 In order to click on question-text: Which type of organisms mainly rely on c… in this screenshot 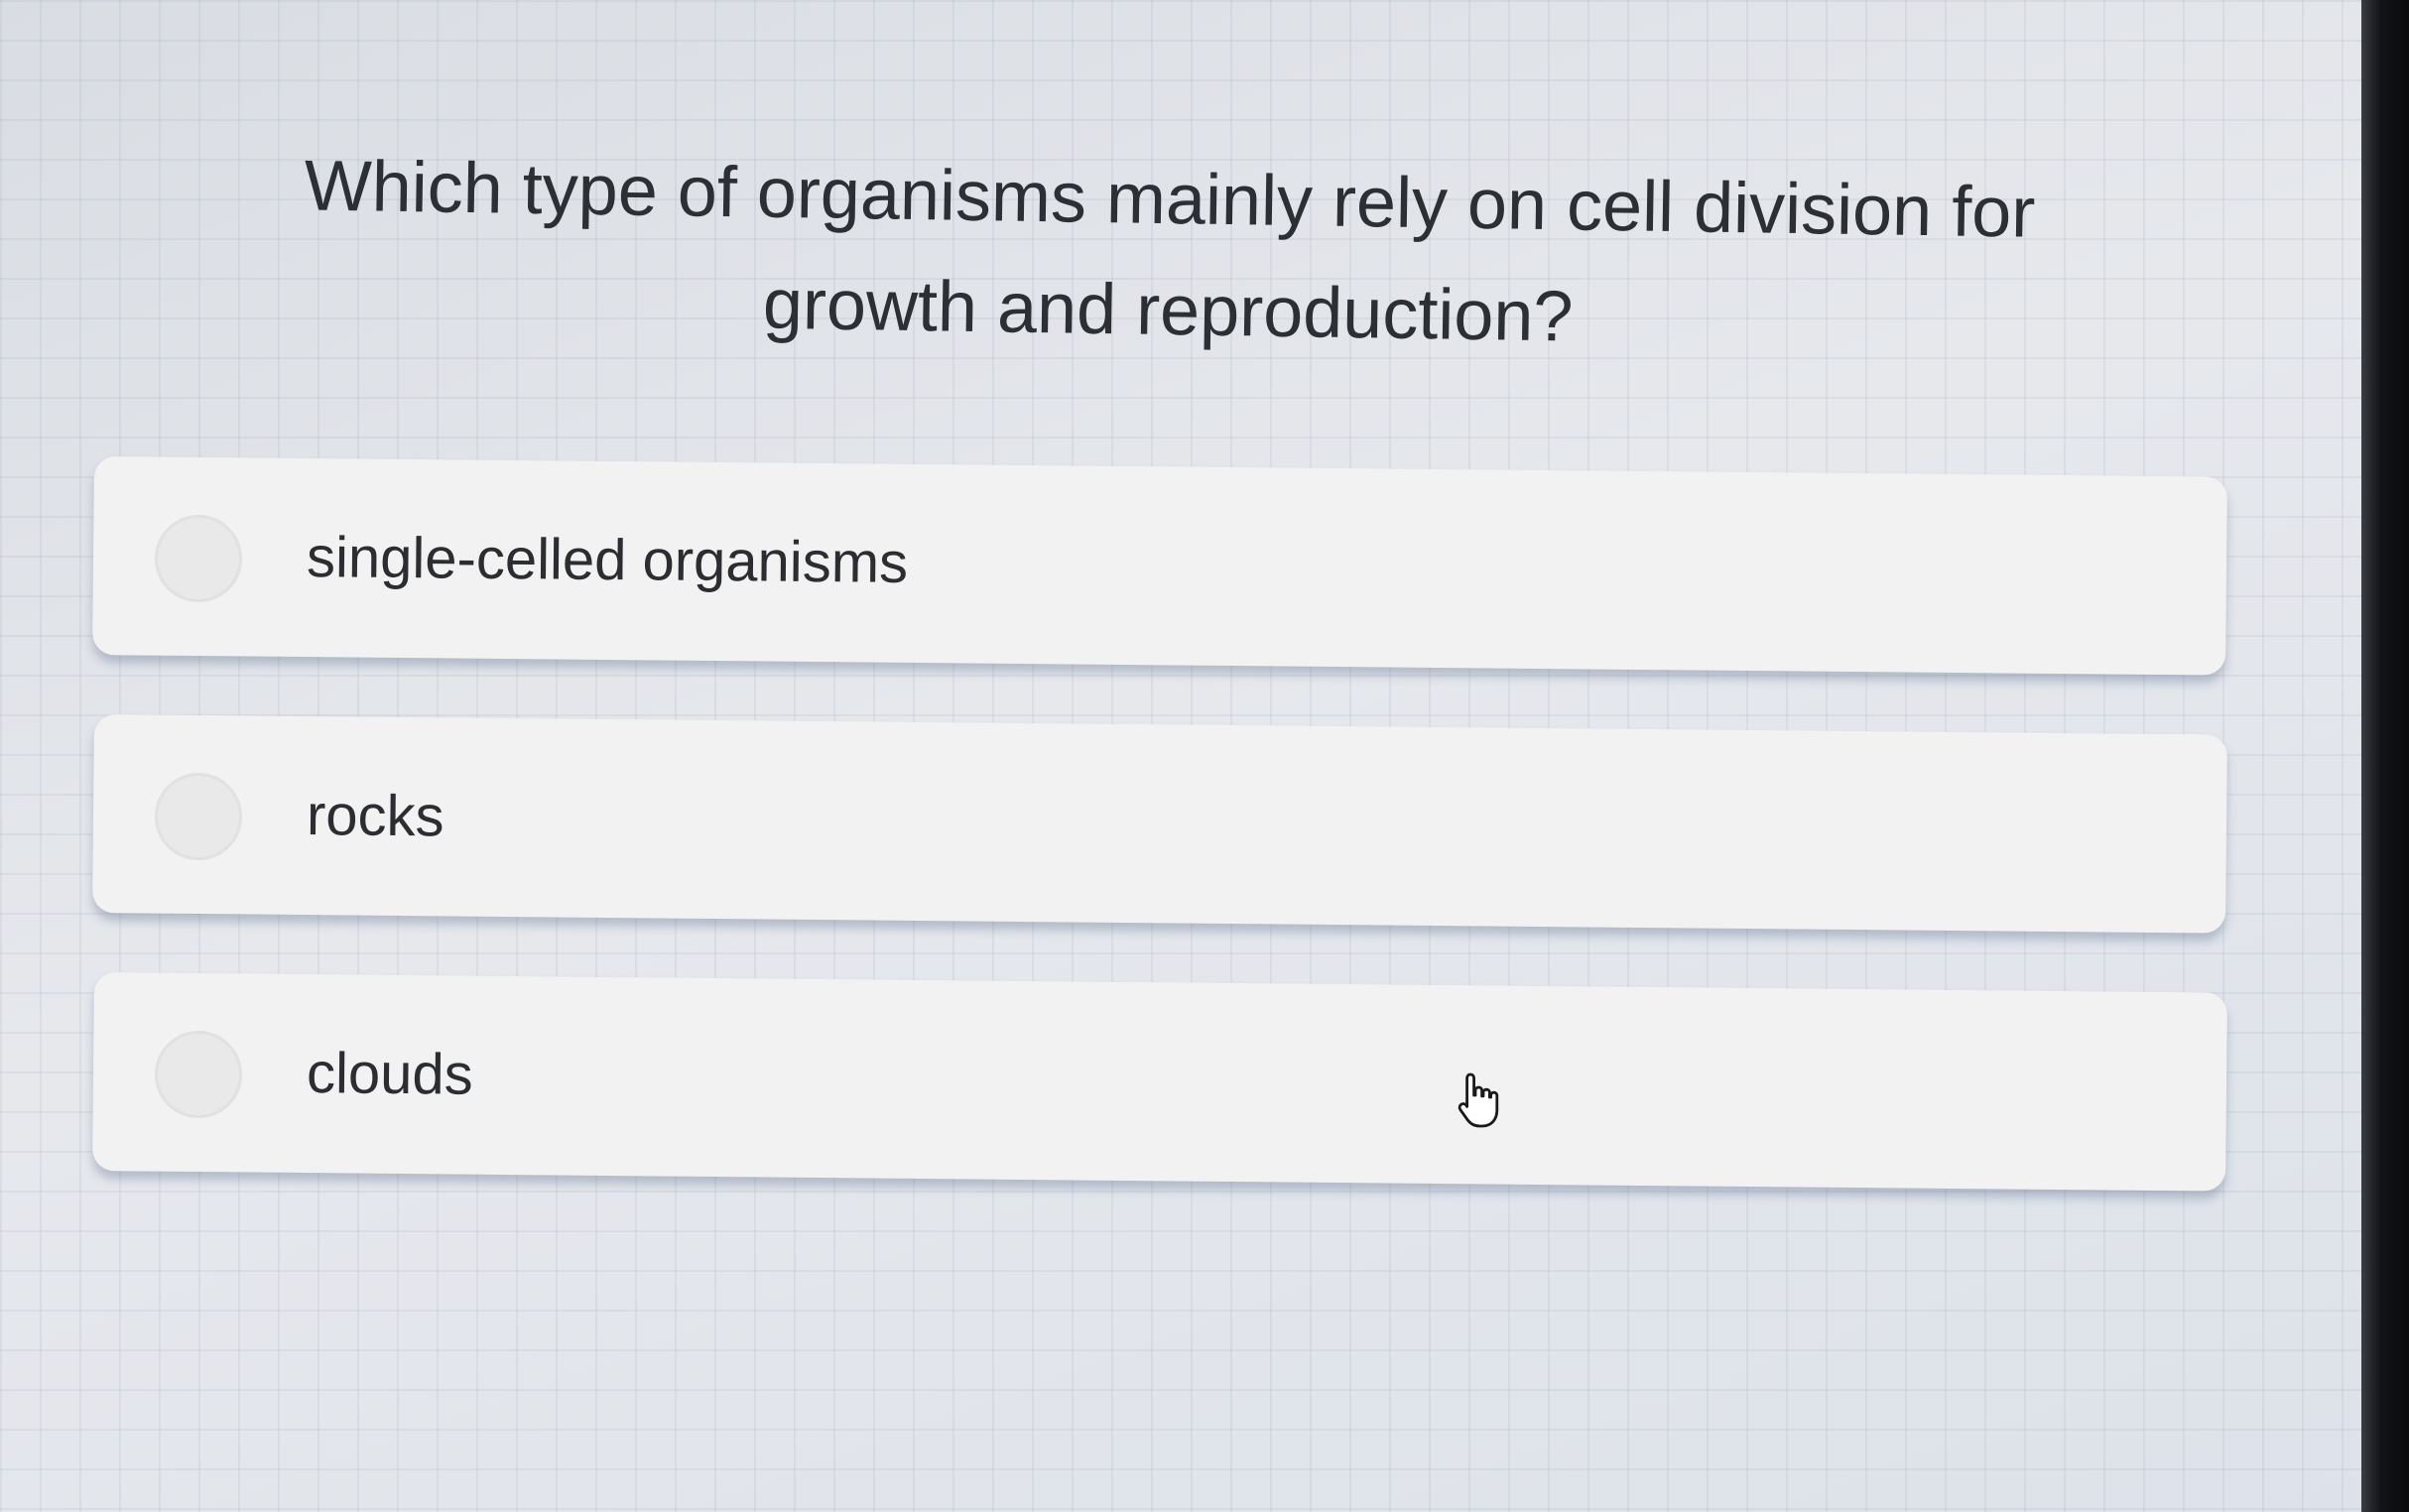, I will do `click(1170, 251)`.